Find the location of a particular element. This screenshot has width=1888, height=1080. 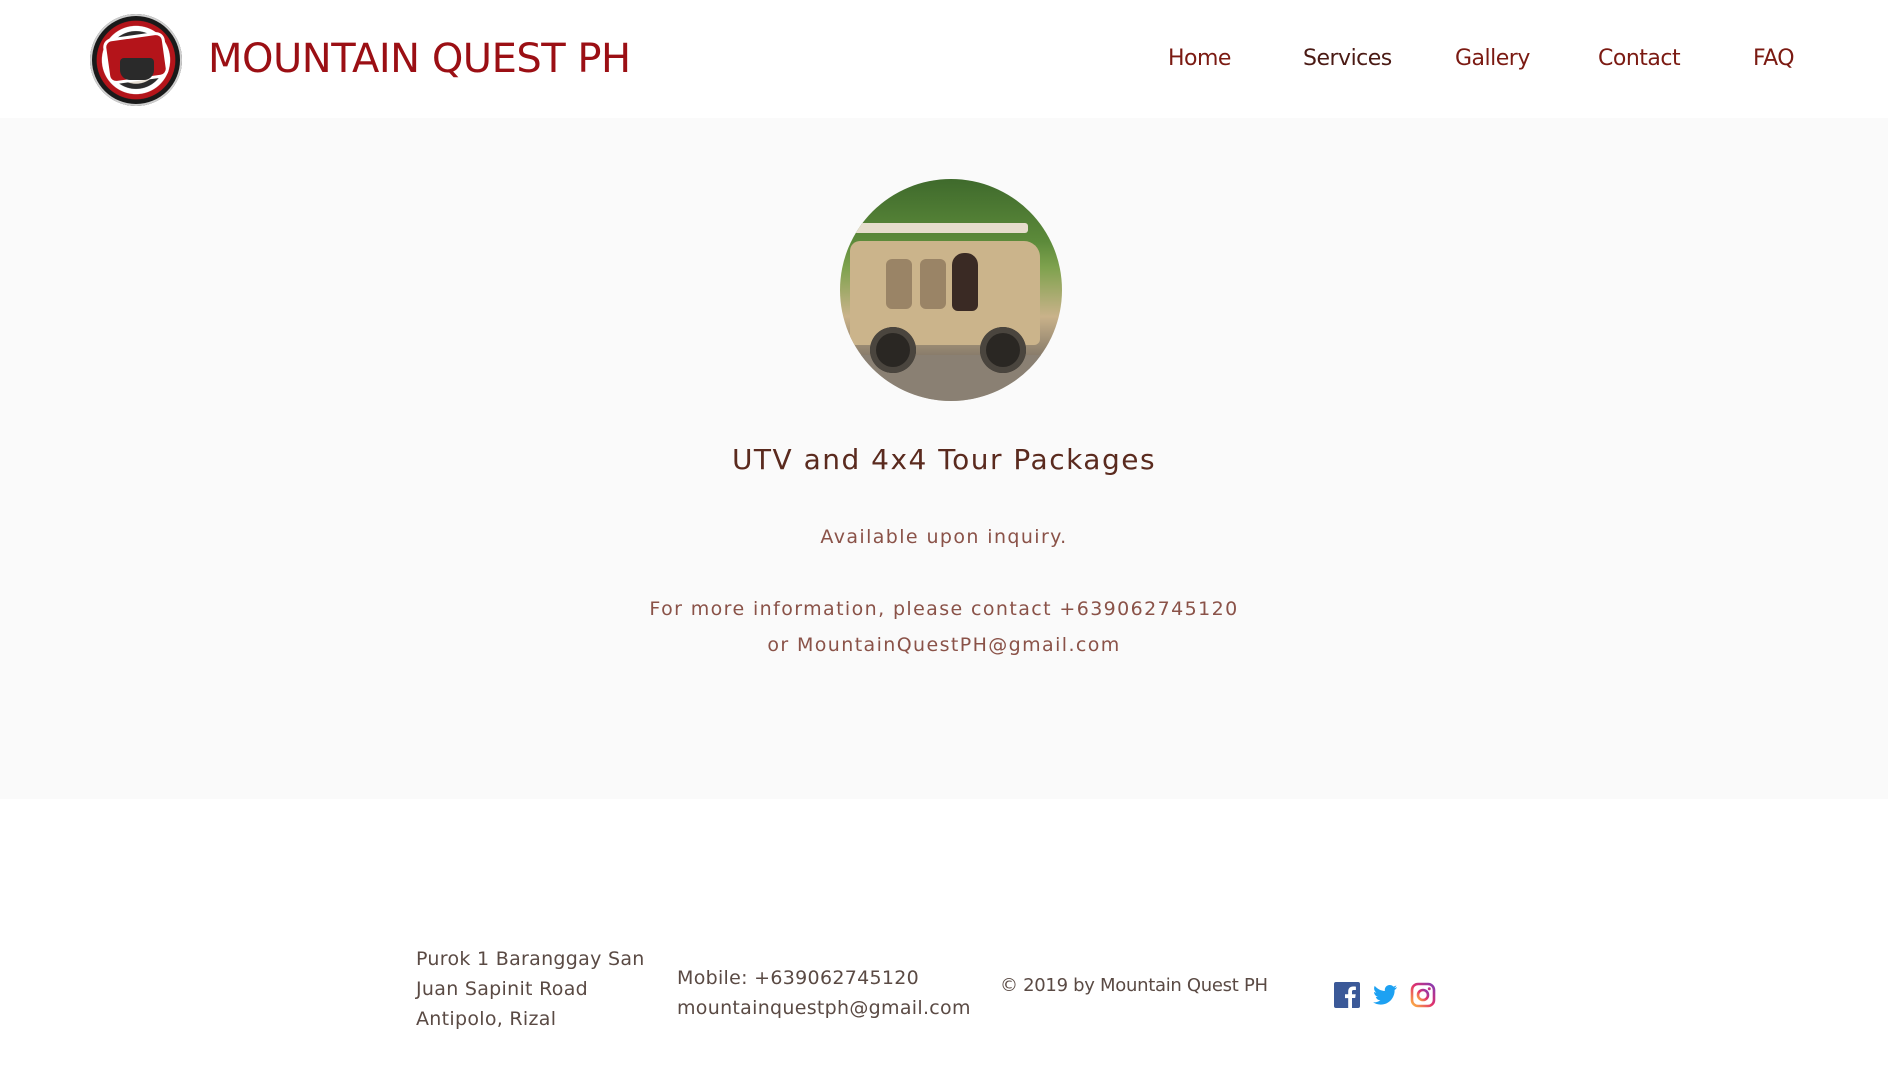

nav-item-gallery: Gallery is located at coordinates (1492, 58).